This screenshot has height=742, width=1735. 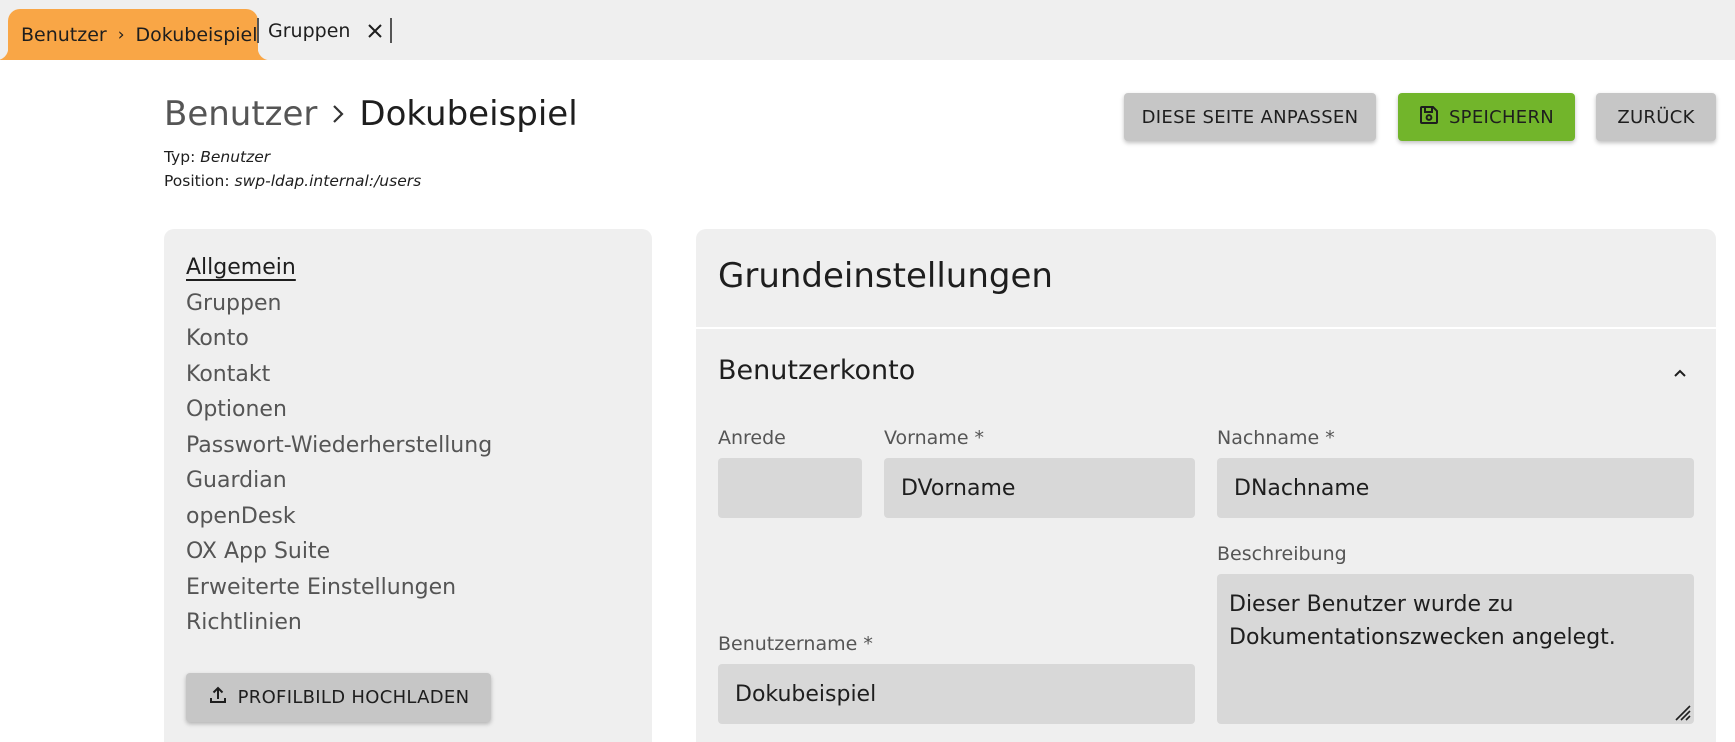 I want to click on customize-page-button: DIESE SEITE ANPASSEN, so click(x=1250, y=117).